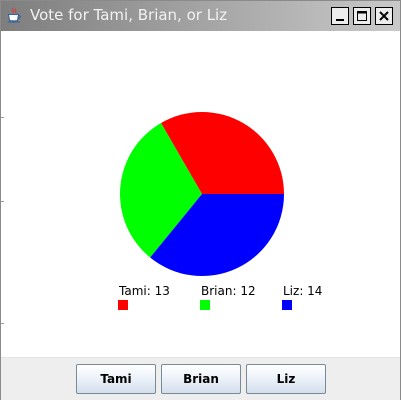  Describe the element at coordinates (228, 291) in the screenshot. I see `legend-label-brian: Brian: 12` at that location.